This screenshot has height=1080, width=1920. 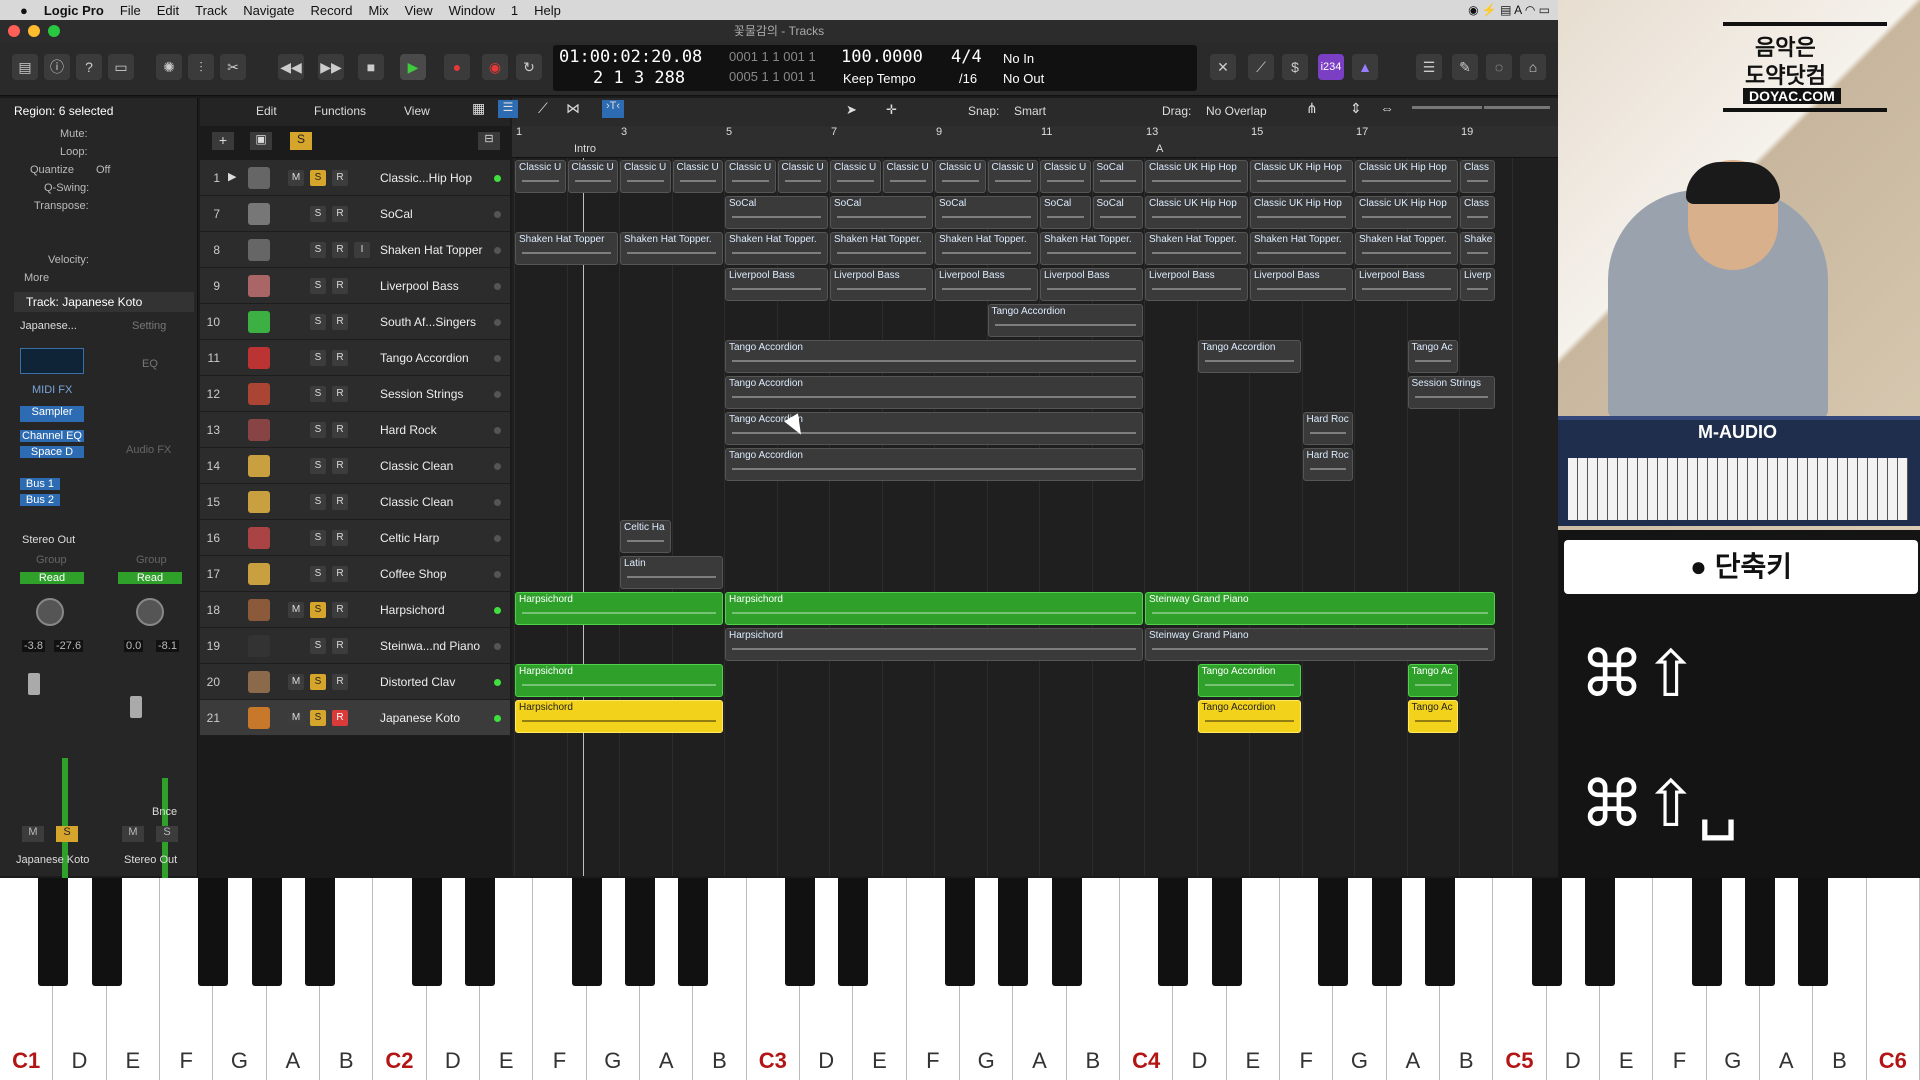 I want to click on menu-window: Window, so click(x=472, y=10).